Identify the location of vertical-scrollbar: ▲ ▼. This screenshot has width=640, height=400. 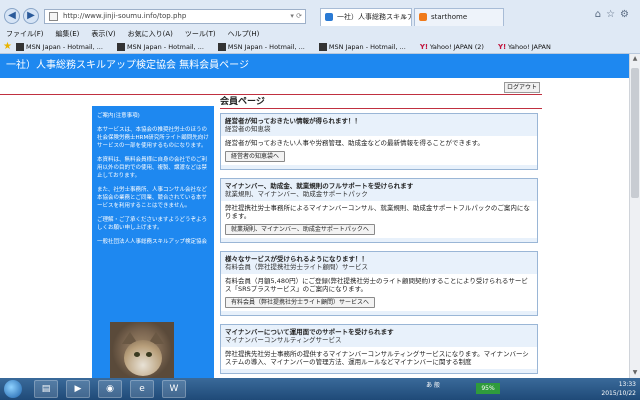
(634, 216).